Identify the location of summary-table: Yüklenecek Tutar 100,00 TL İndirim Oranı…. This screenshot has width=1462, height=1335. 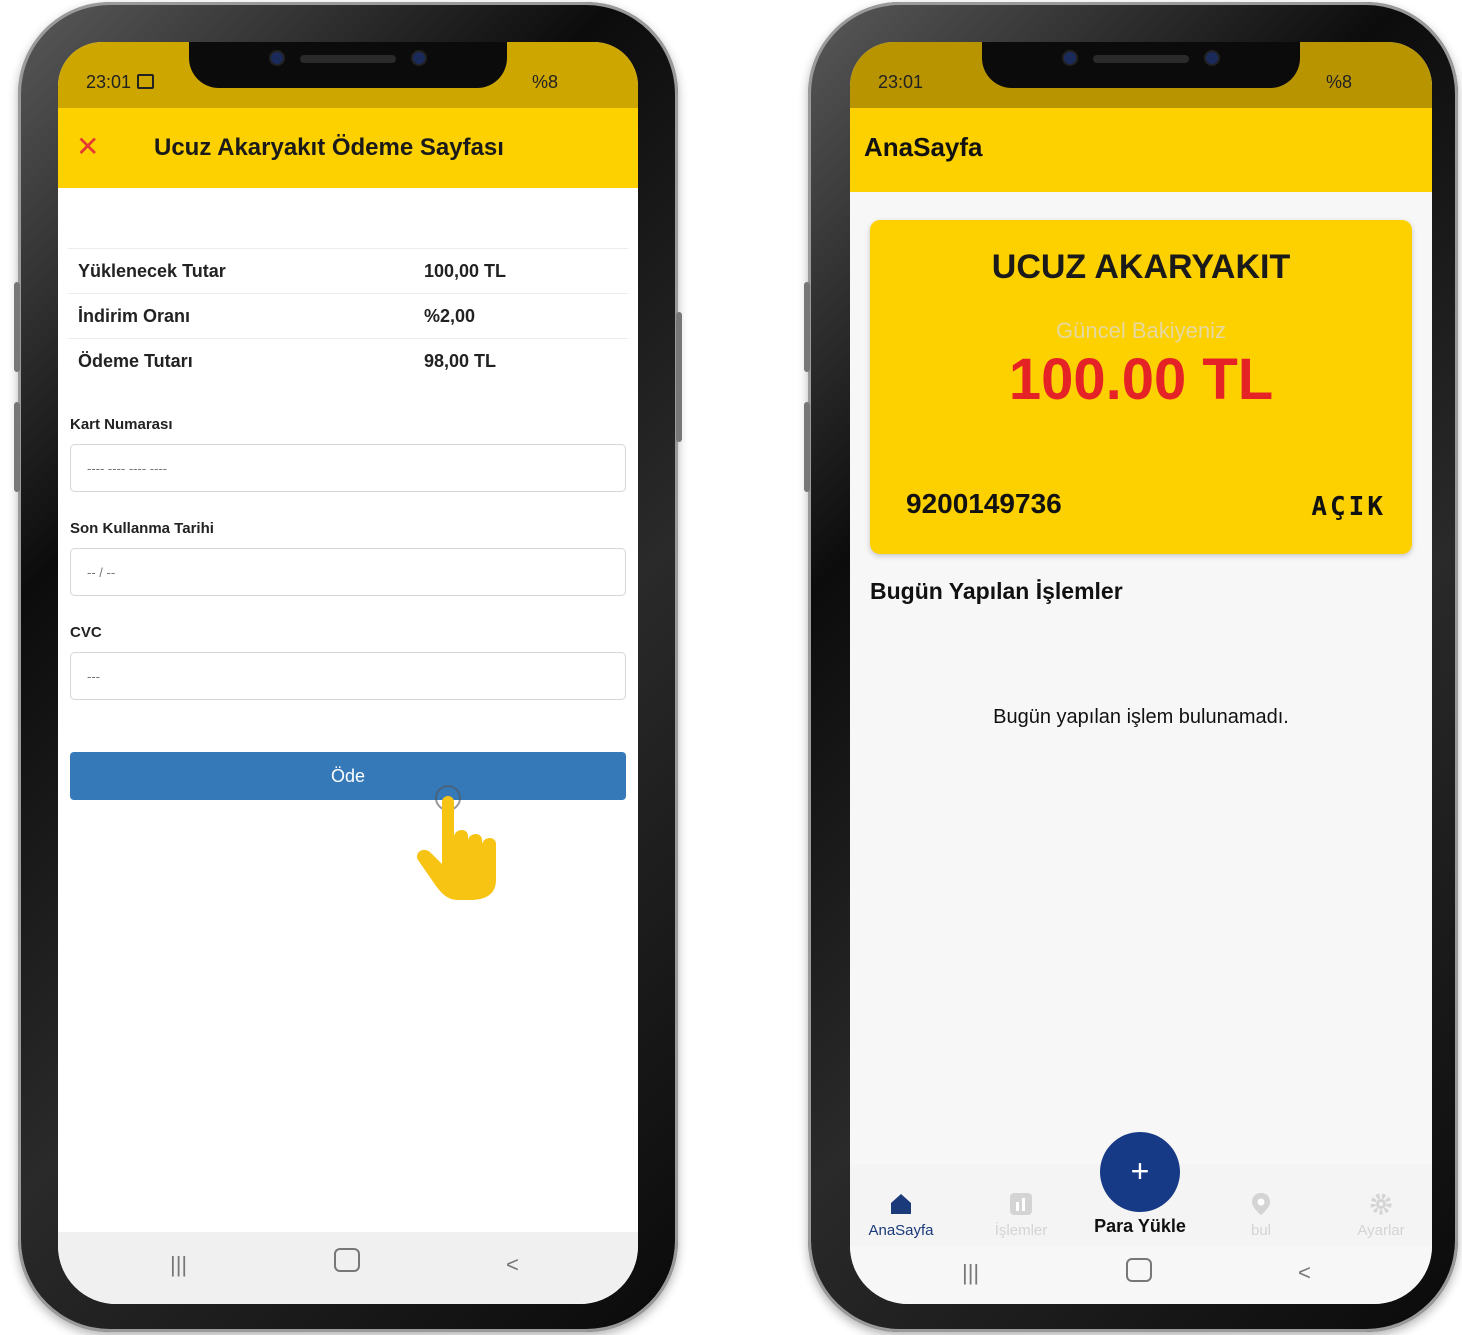
(348, 315).